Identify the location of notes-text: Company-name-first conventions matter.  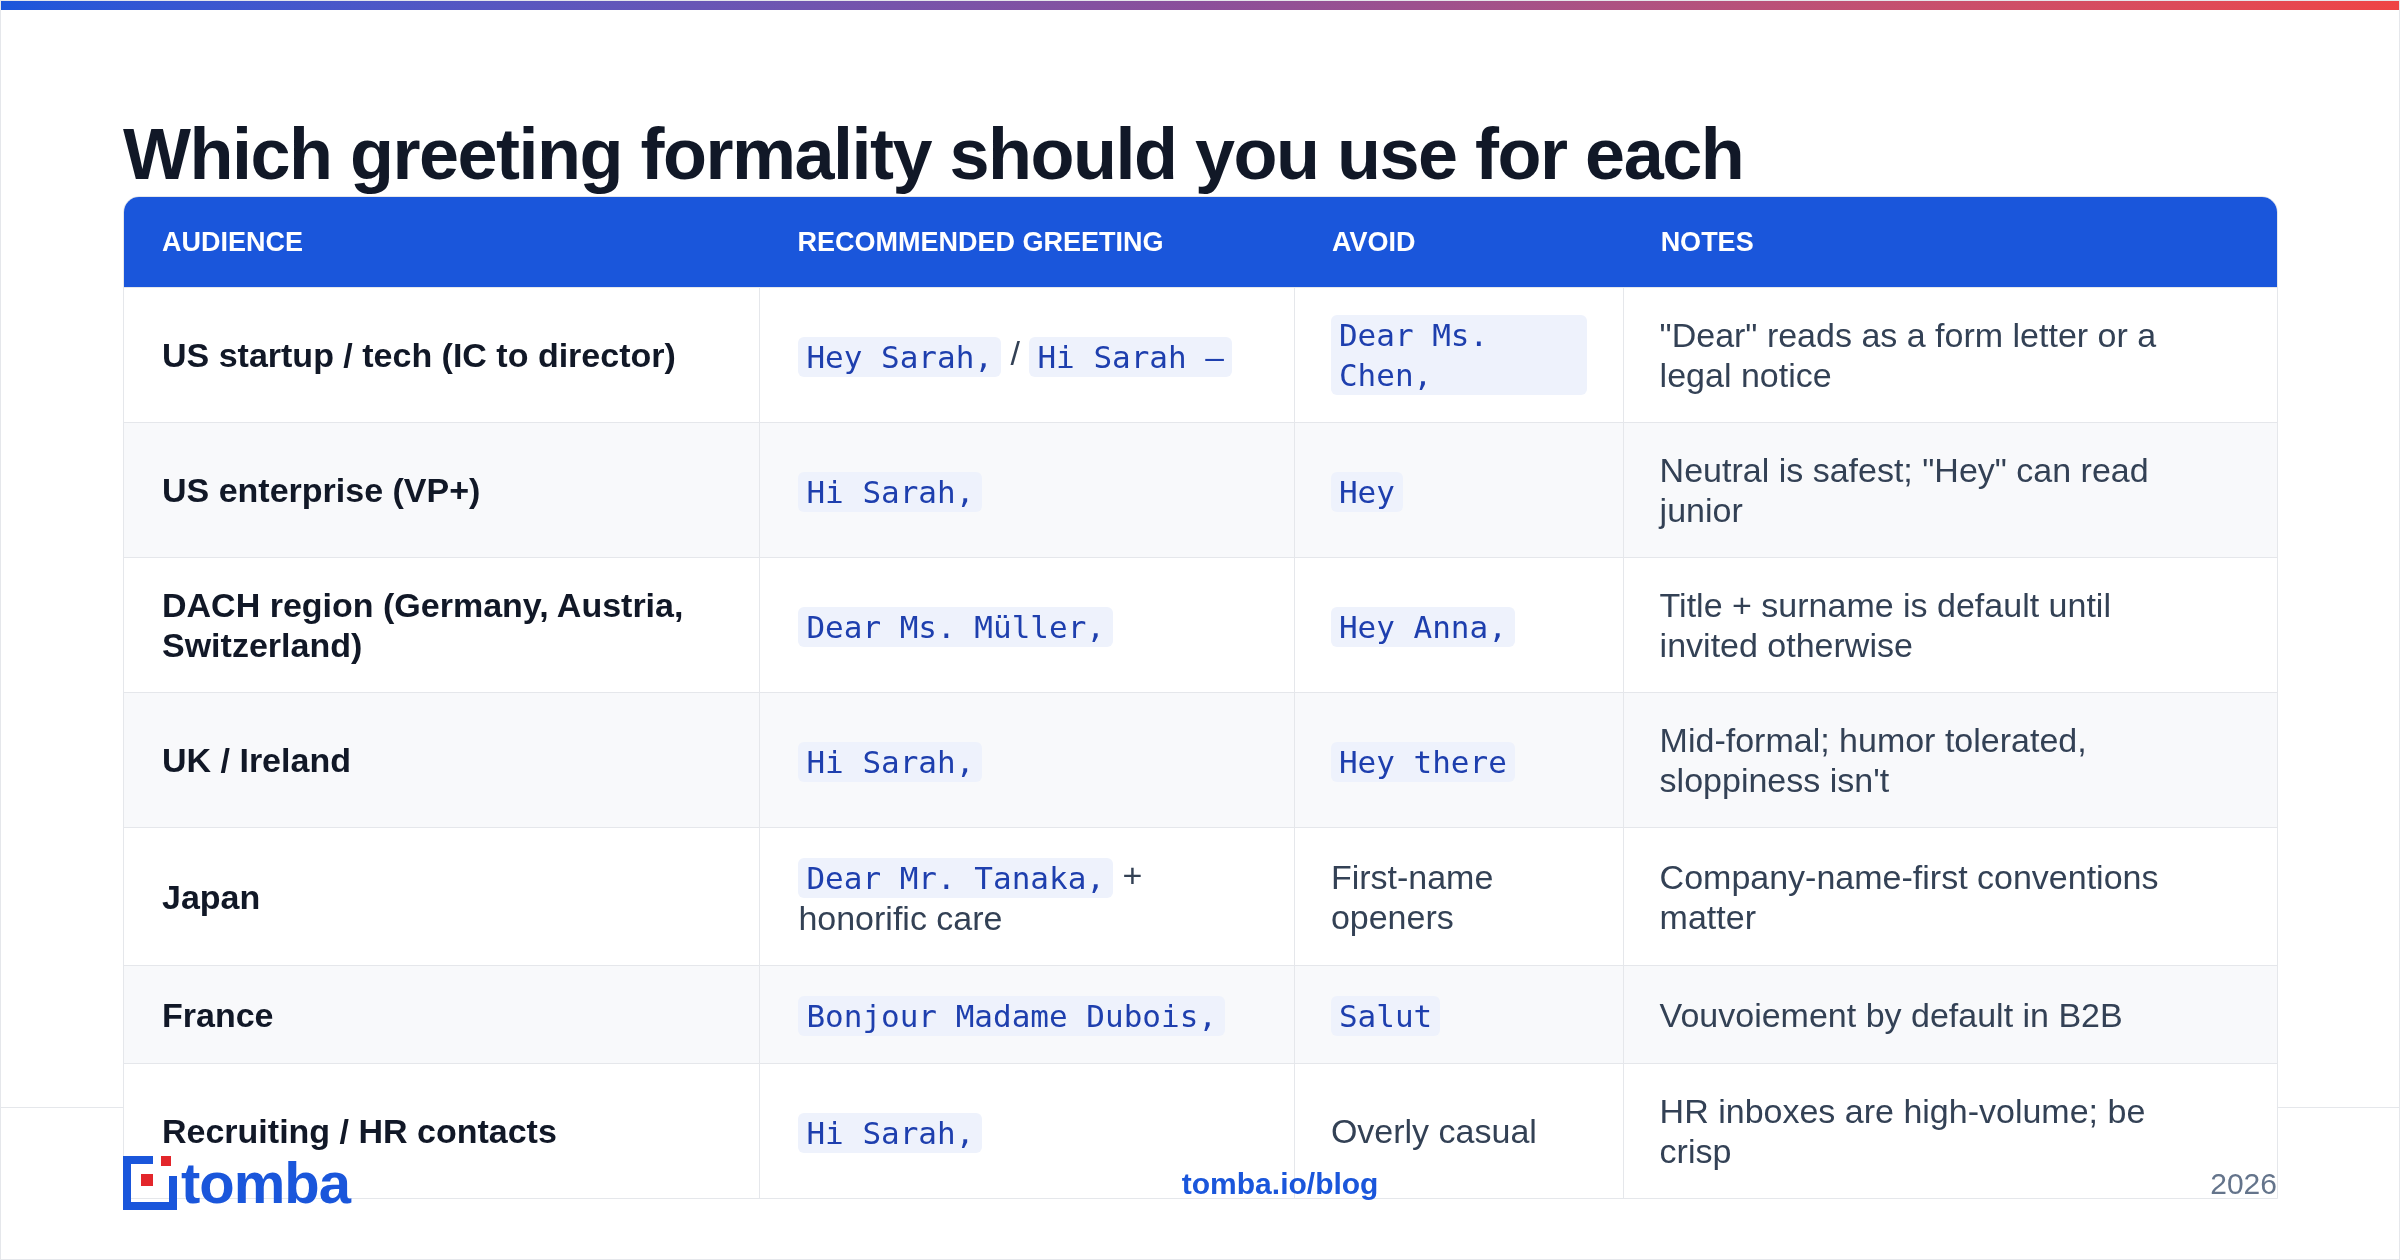
(1909, 896).